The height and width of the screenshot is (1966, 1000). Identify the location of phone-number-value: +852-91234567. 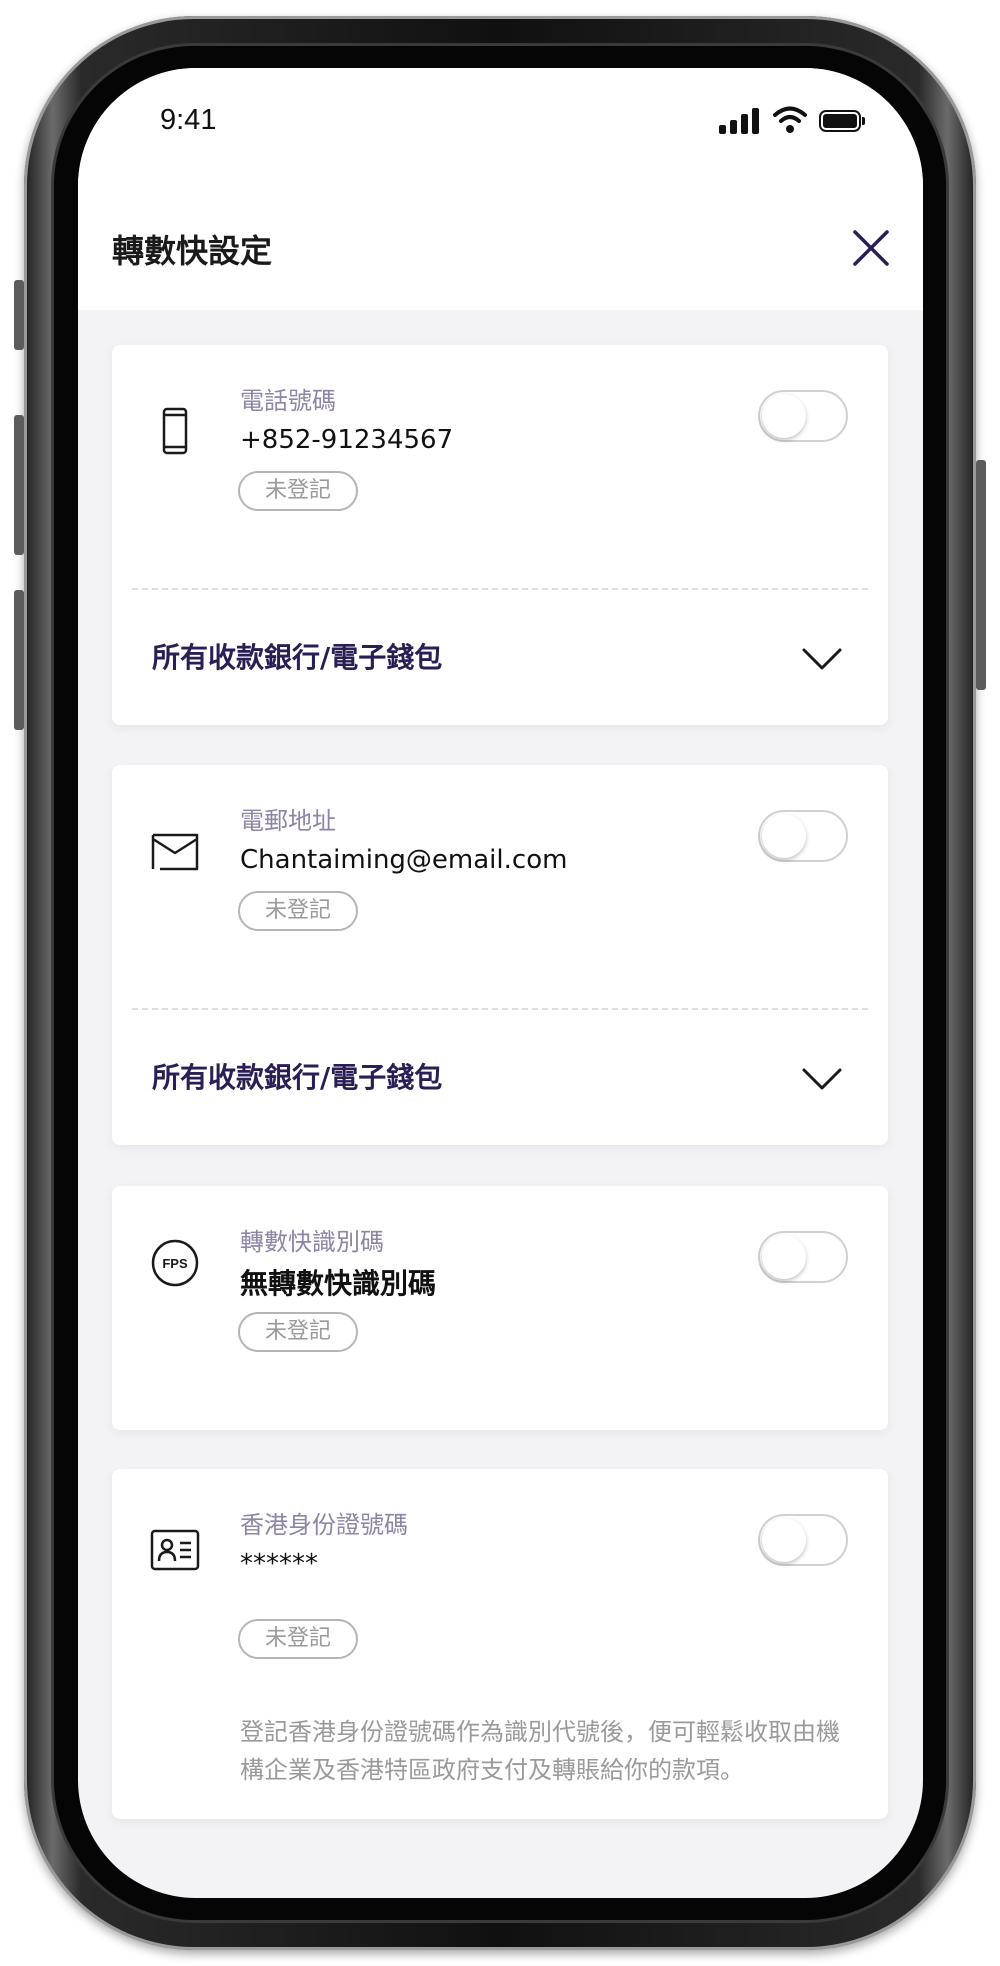
(347, 440).